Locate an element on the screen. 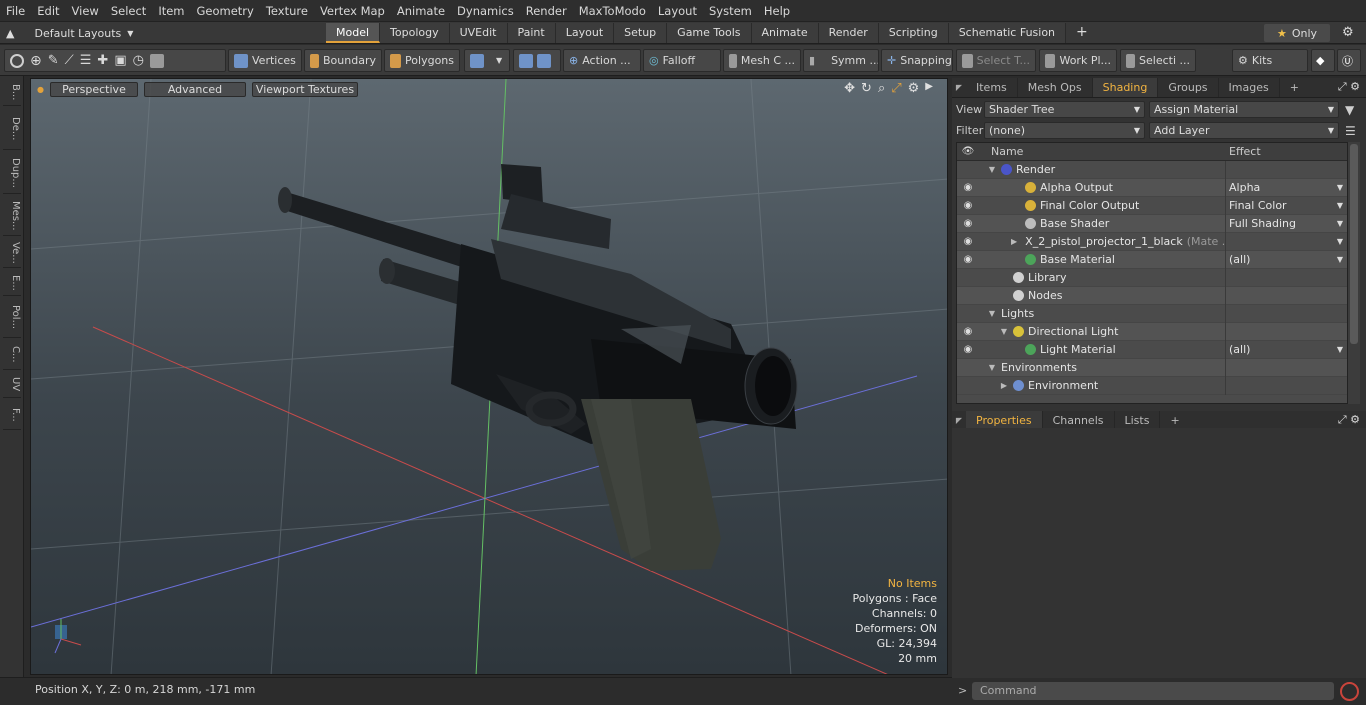 Image resolution: width=1366 pixels, height=705 pixels. tab-render: Render is located at coordinates (848, 33).